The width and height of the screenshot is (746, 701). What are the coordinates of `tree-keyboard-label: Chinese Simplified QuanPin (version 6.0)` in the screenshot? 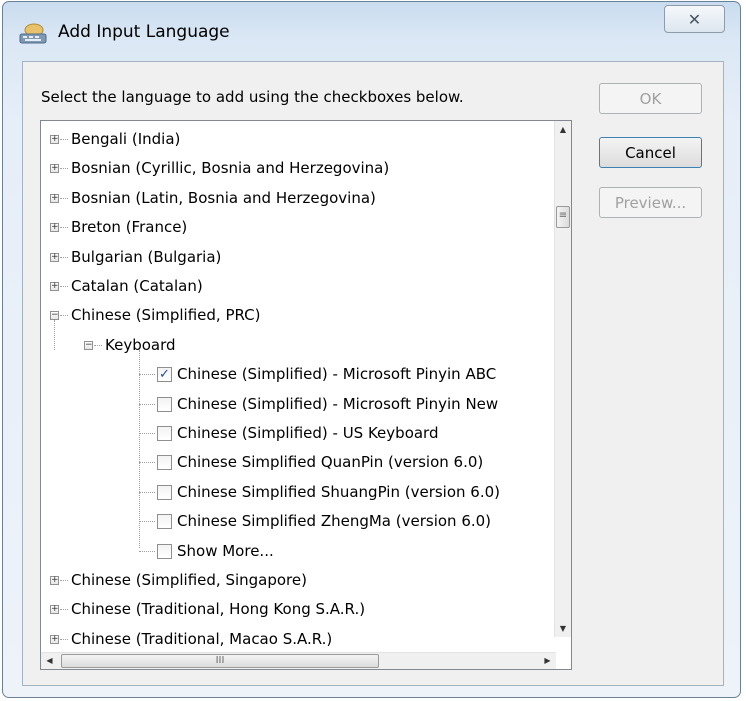 It's located at (330, 462).